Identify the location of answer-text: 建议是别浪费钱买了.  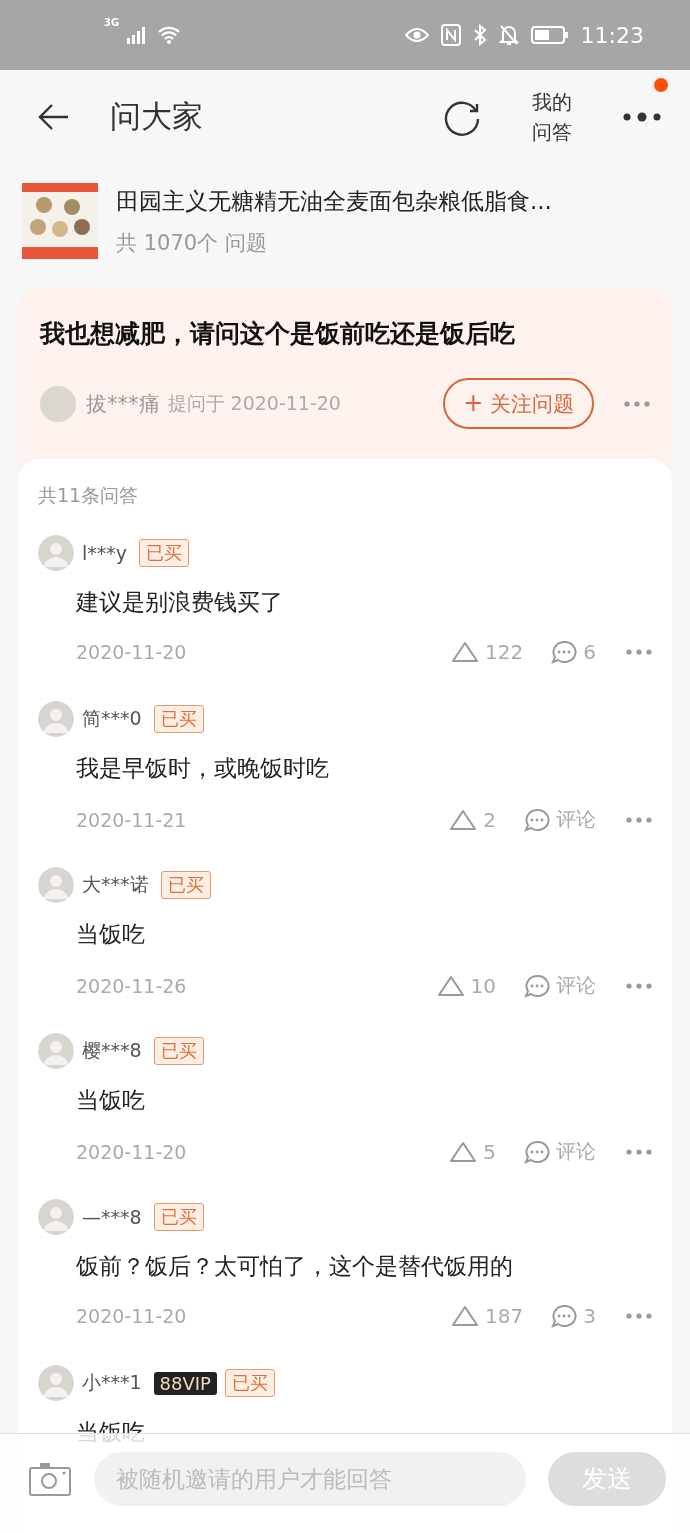
(180, 602).